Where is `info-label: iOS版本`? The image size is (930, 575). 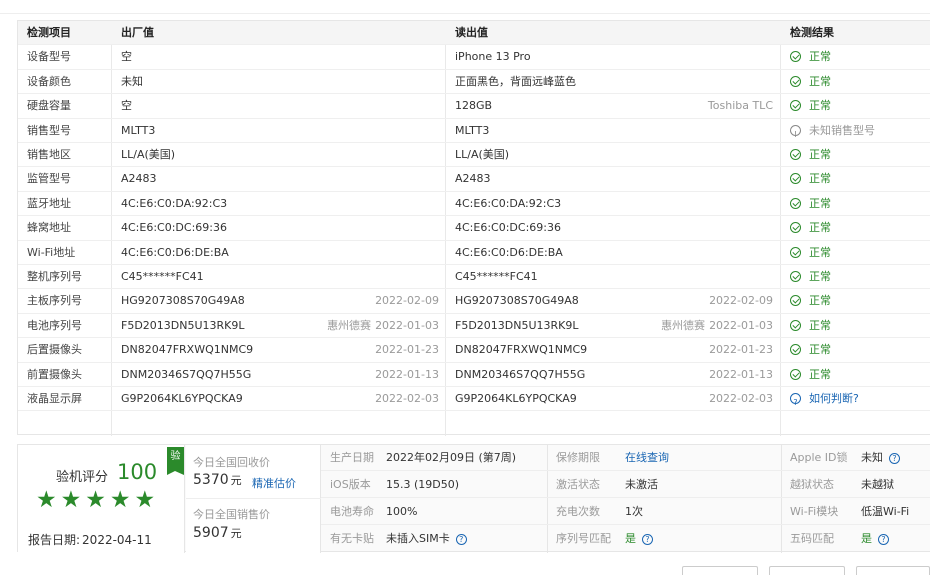 info-label: iOS版本 is located at coordinates (350, 484).